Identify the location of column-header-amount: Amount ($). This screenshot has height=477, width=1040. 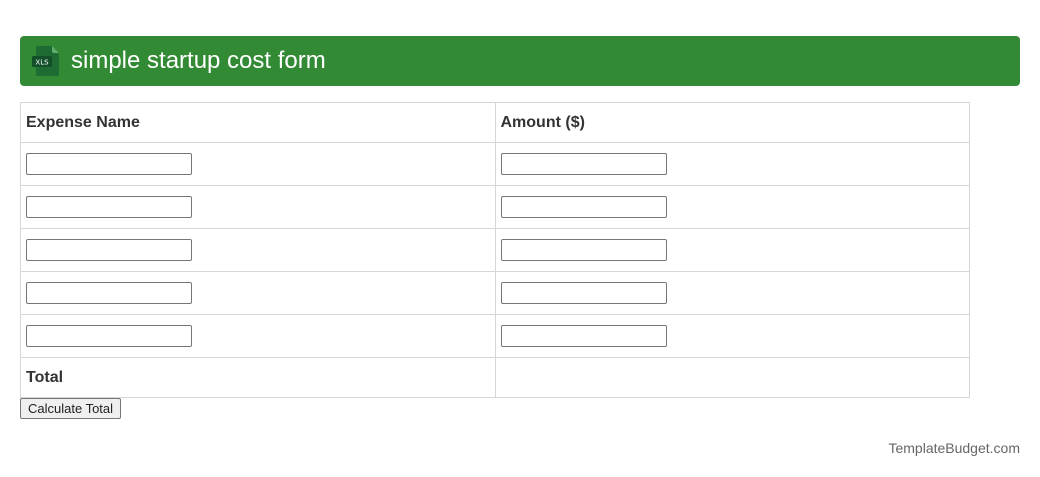
(732, 122).